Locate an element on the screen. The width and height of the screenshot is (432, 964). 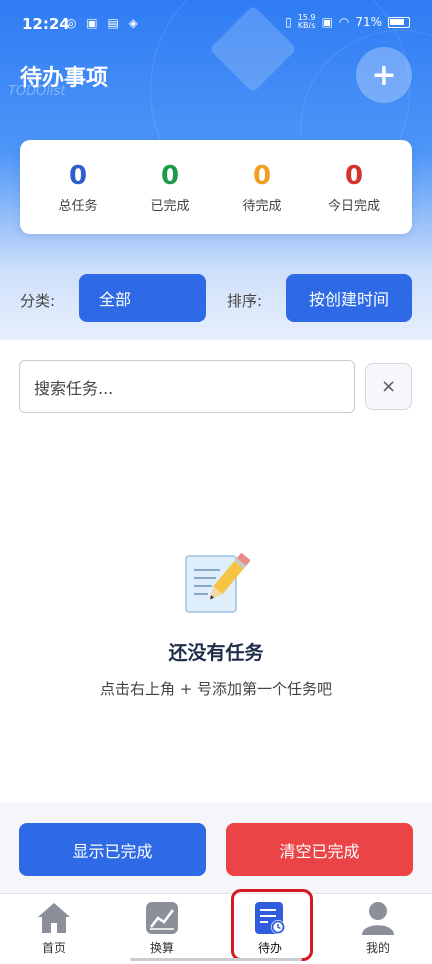
sim-icon: ▣ is located at coordinates (327, 22).